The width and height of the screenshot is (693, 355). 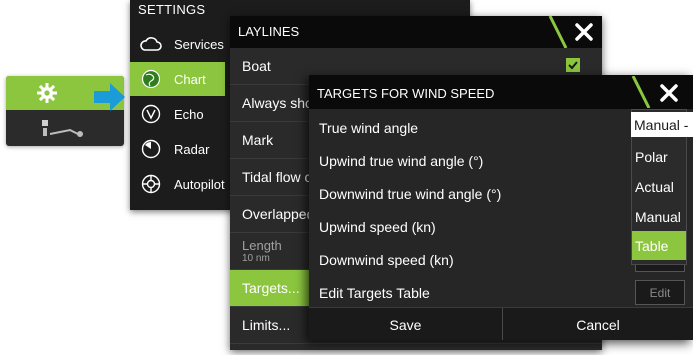 What do you see at coordinates (262, 245) in the screenshot?
I see `laylines-row-label: Length` at bounding box center [262, 245].